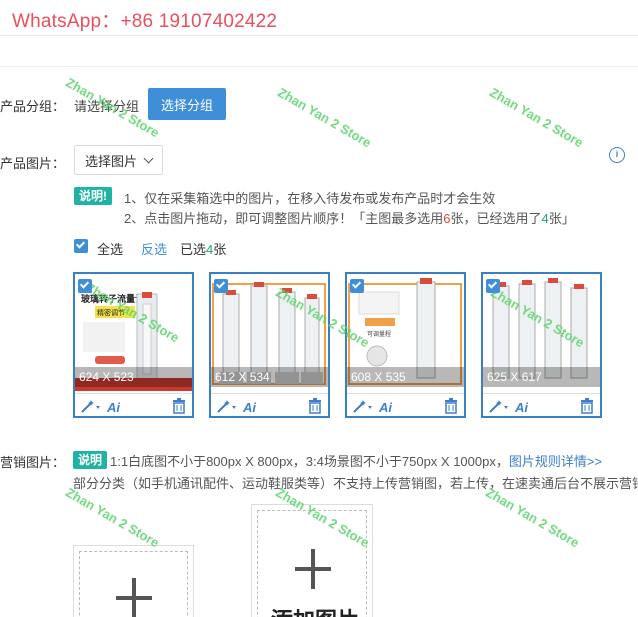 The width and height of the screenshot is (638, 617). What do you see at coordinates (145, 21) in the screenshot?
I see `whatsapp-watermark: WhatsApp：+86 19107402422` at bounding box center [145, 21].